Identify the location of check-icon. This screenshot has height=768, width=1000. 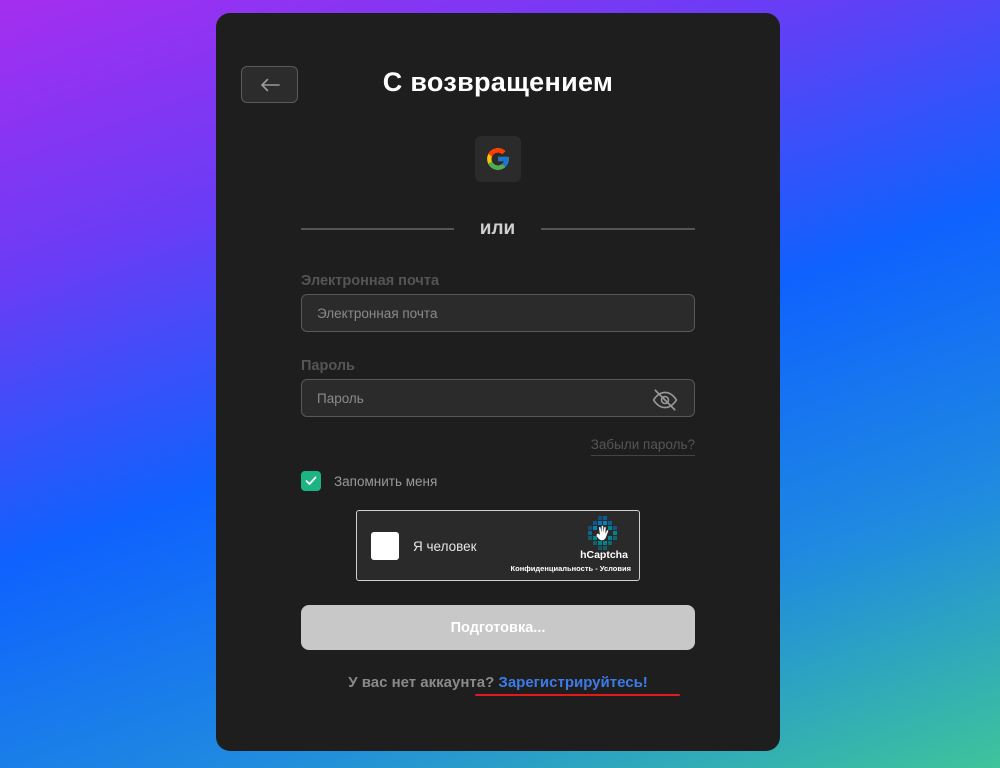
(311, 480).